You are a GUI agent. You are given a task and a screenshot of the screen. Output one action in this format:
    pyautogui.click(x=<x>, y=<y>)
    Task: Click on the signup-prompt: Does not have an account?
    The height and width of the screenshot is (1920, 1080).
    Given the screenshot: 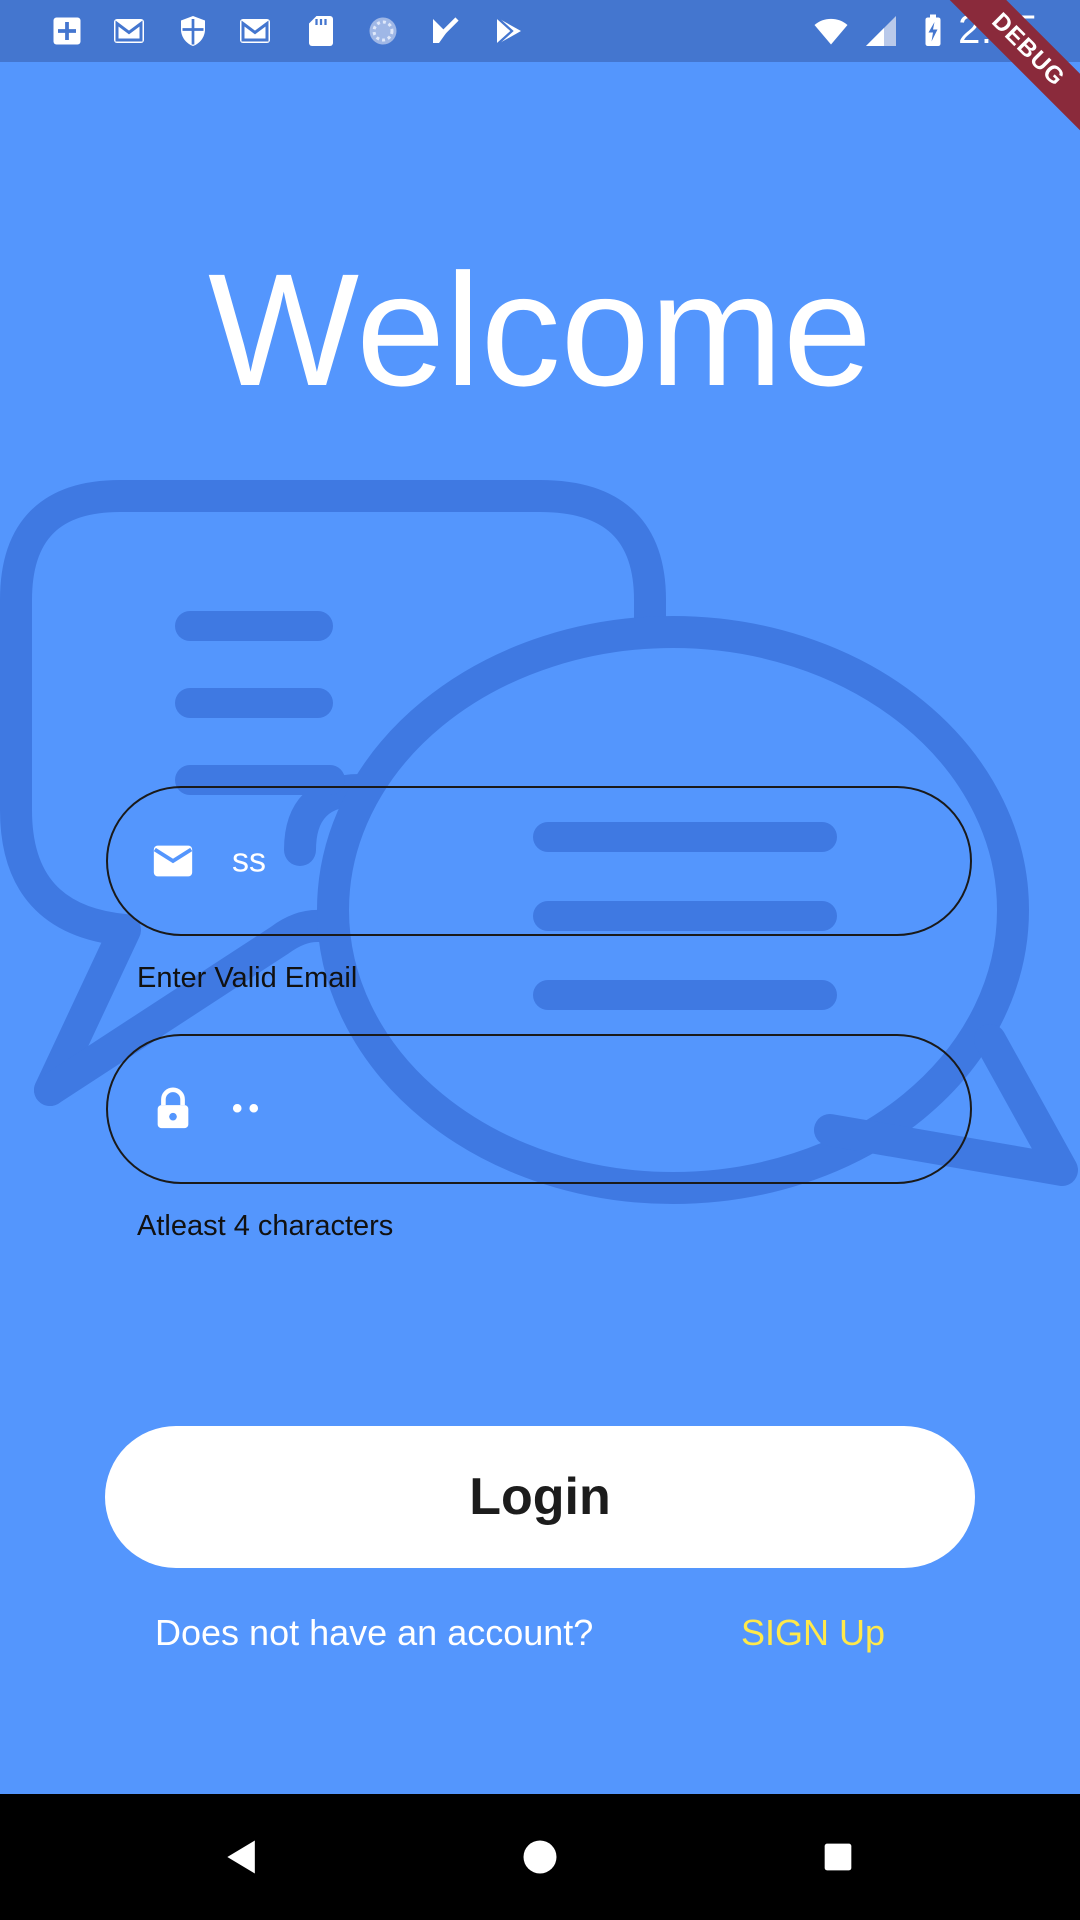 What is the action you would take?
    pyautogui.click(x=374, y=1632)
    